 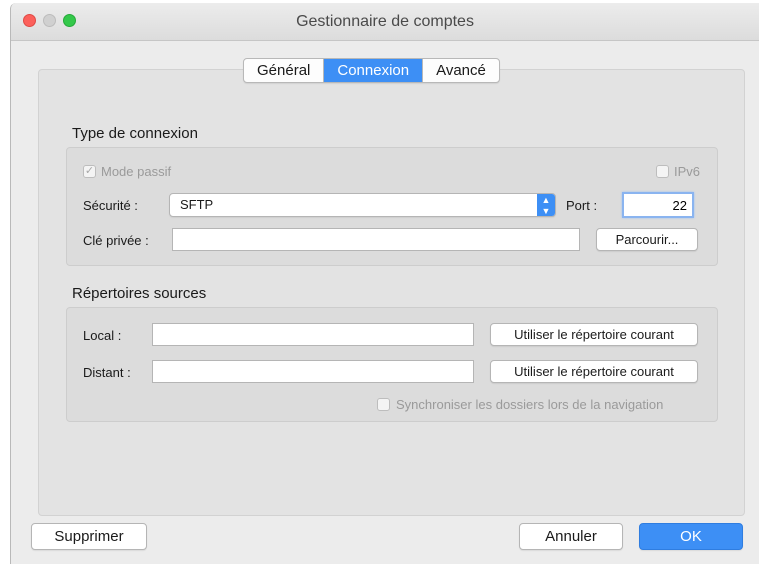 What do you see at coordinates (662, 171) in the screenshot?
I see `ipv6-checkbox` at bounding box center [662, 171].